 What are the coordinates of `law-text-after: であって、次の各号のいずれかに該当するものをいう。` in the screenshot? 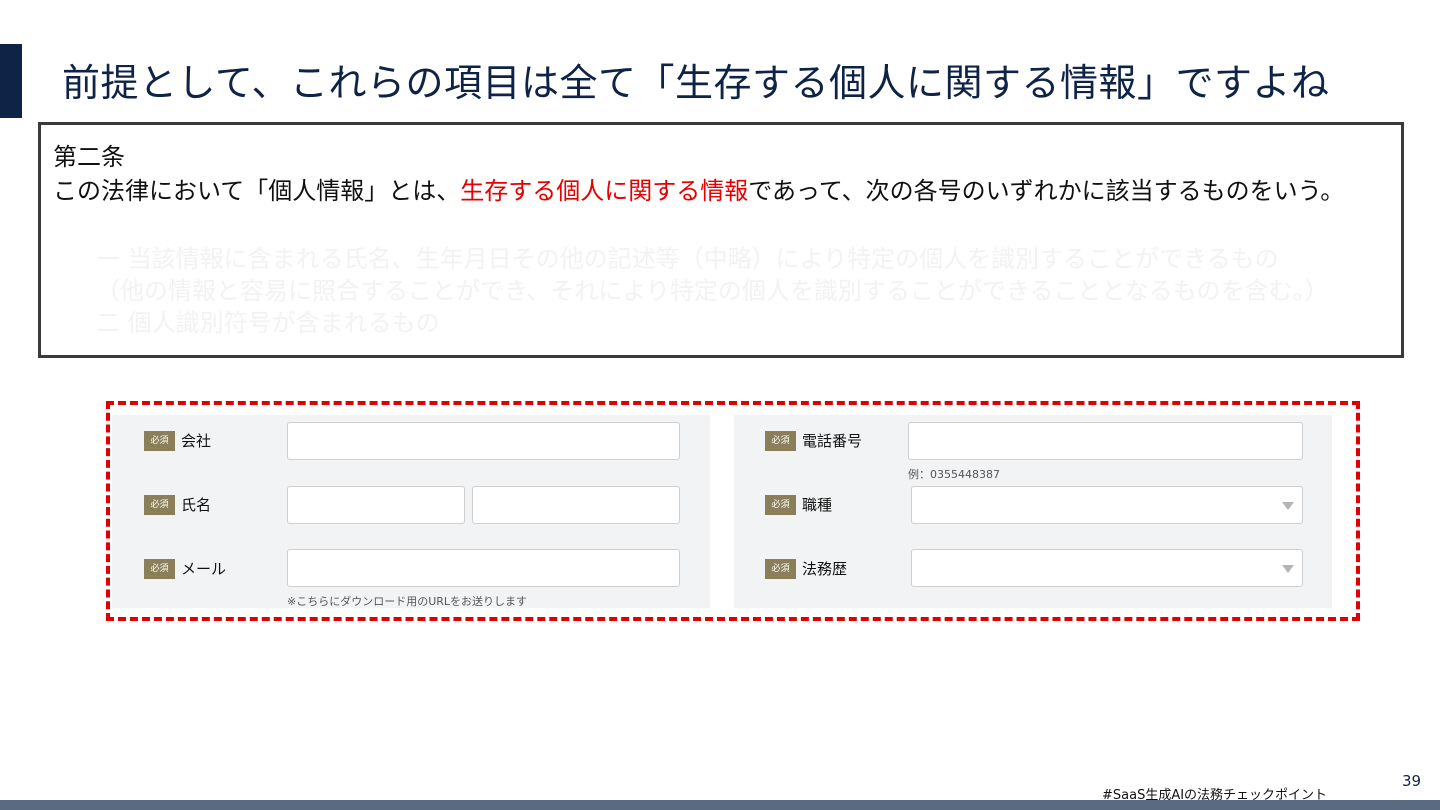 It's located at (1046, 191).